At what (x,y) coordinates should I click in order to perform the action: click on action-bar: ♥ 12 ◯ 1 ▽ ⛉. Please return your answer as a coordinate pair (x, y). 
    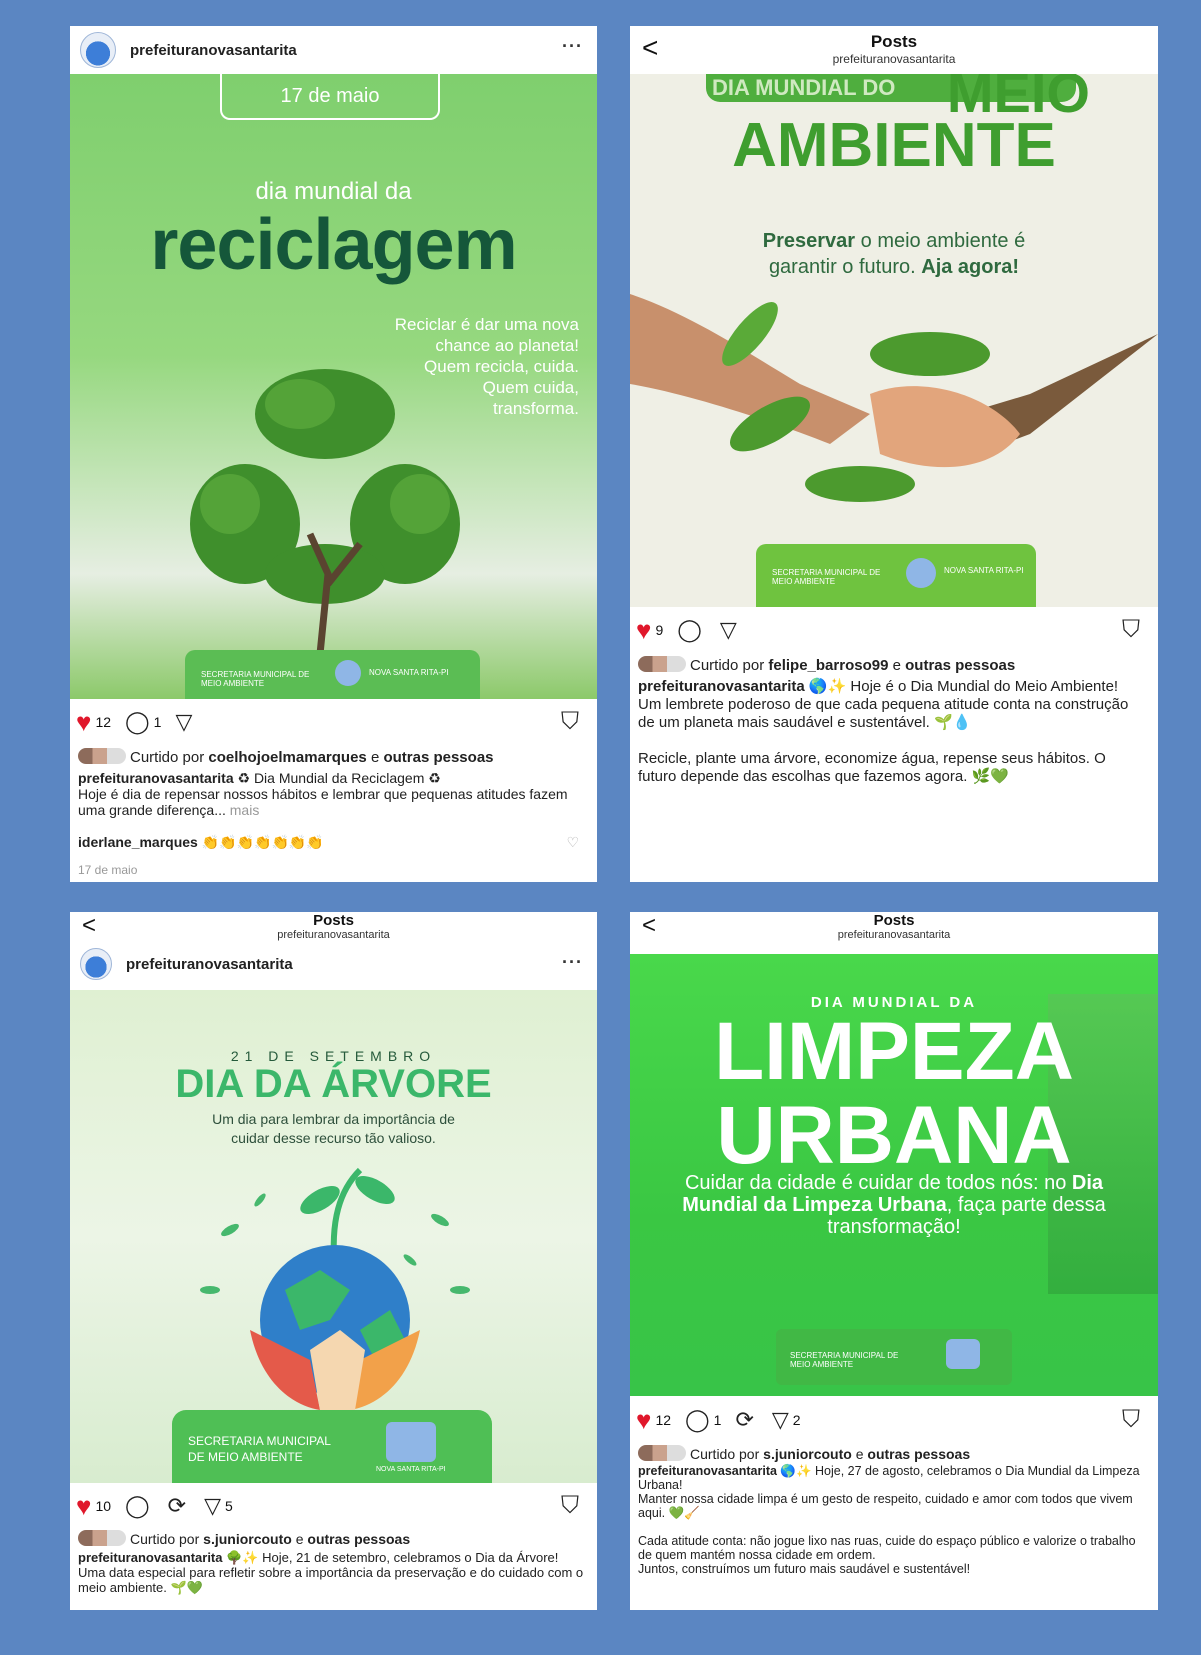
    Looking at the image, I should click on (333, 722).